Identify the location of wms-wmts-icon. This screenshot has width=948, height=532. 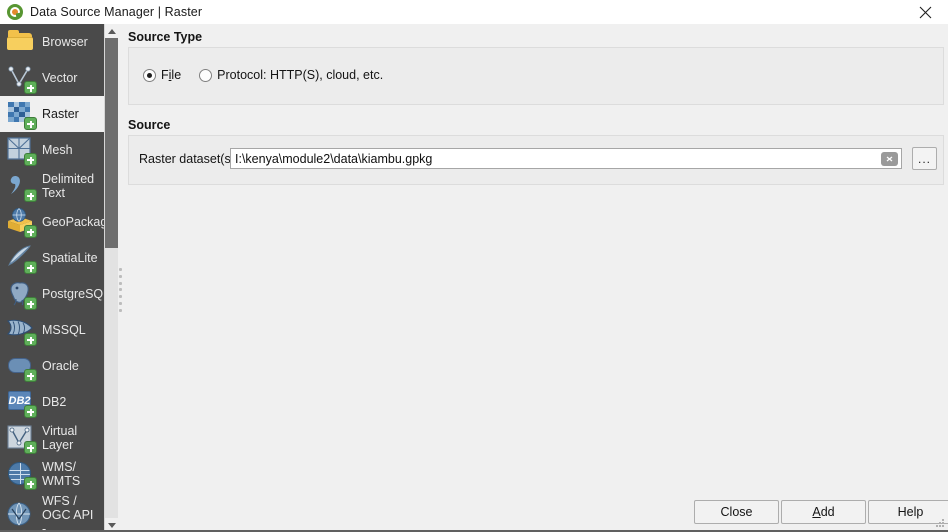
(21, 474).